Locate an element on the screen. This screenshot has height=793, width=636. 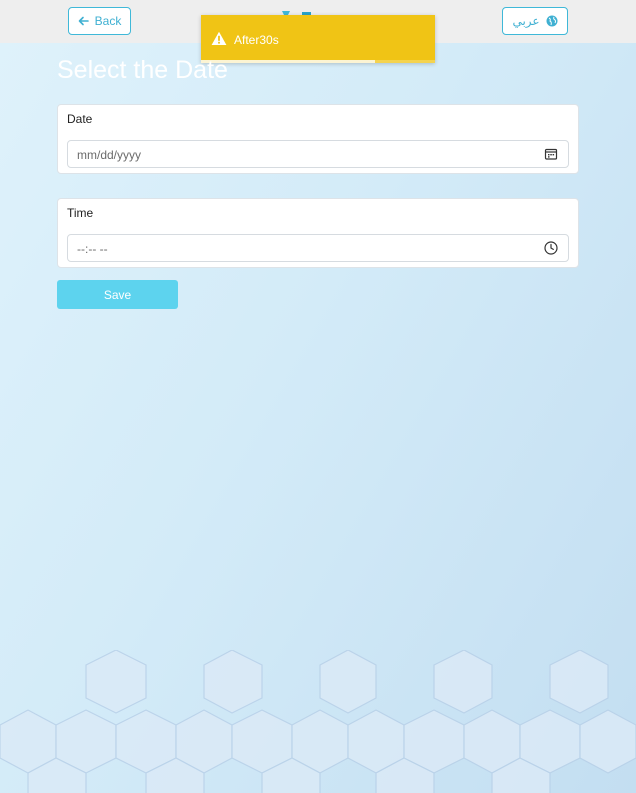
save-button: Save is located at coordinates (117, 294).